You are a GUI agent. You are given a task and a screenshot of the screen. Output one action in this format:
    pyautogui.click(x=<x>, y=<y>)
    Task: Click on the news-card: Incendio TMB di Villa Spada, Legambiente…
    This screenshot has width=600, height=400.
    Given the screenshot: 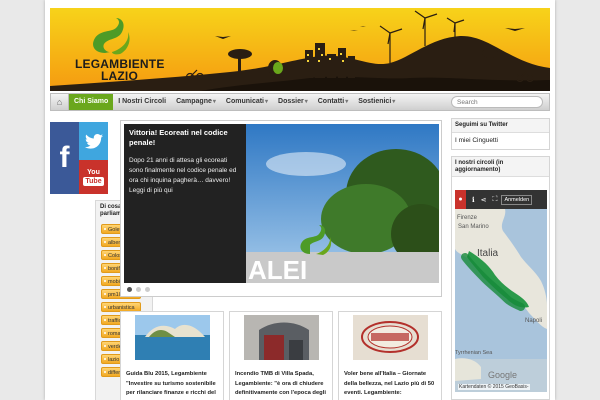 What is the action you would take?
    pyautogui.click(x=281, y=355)
    